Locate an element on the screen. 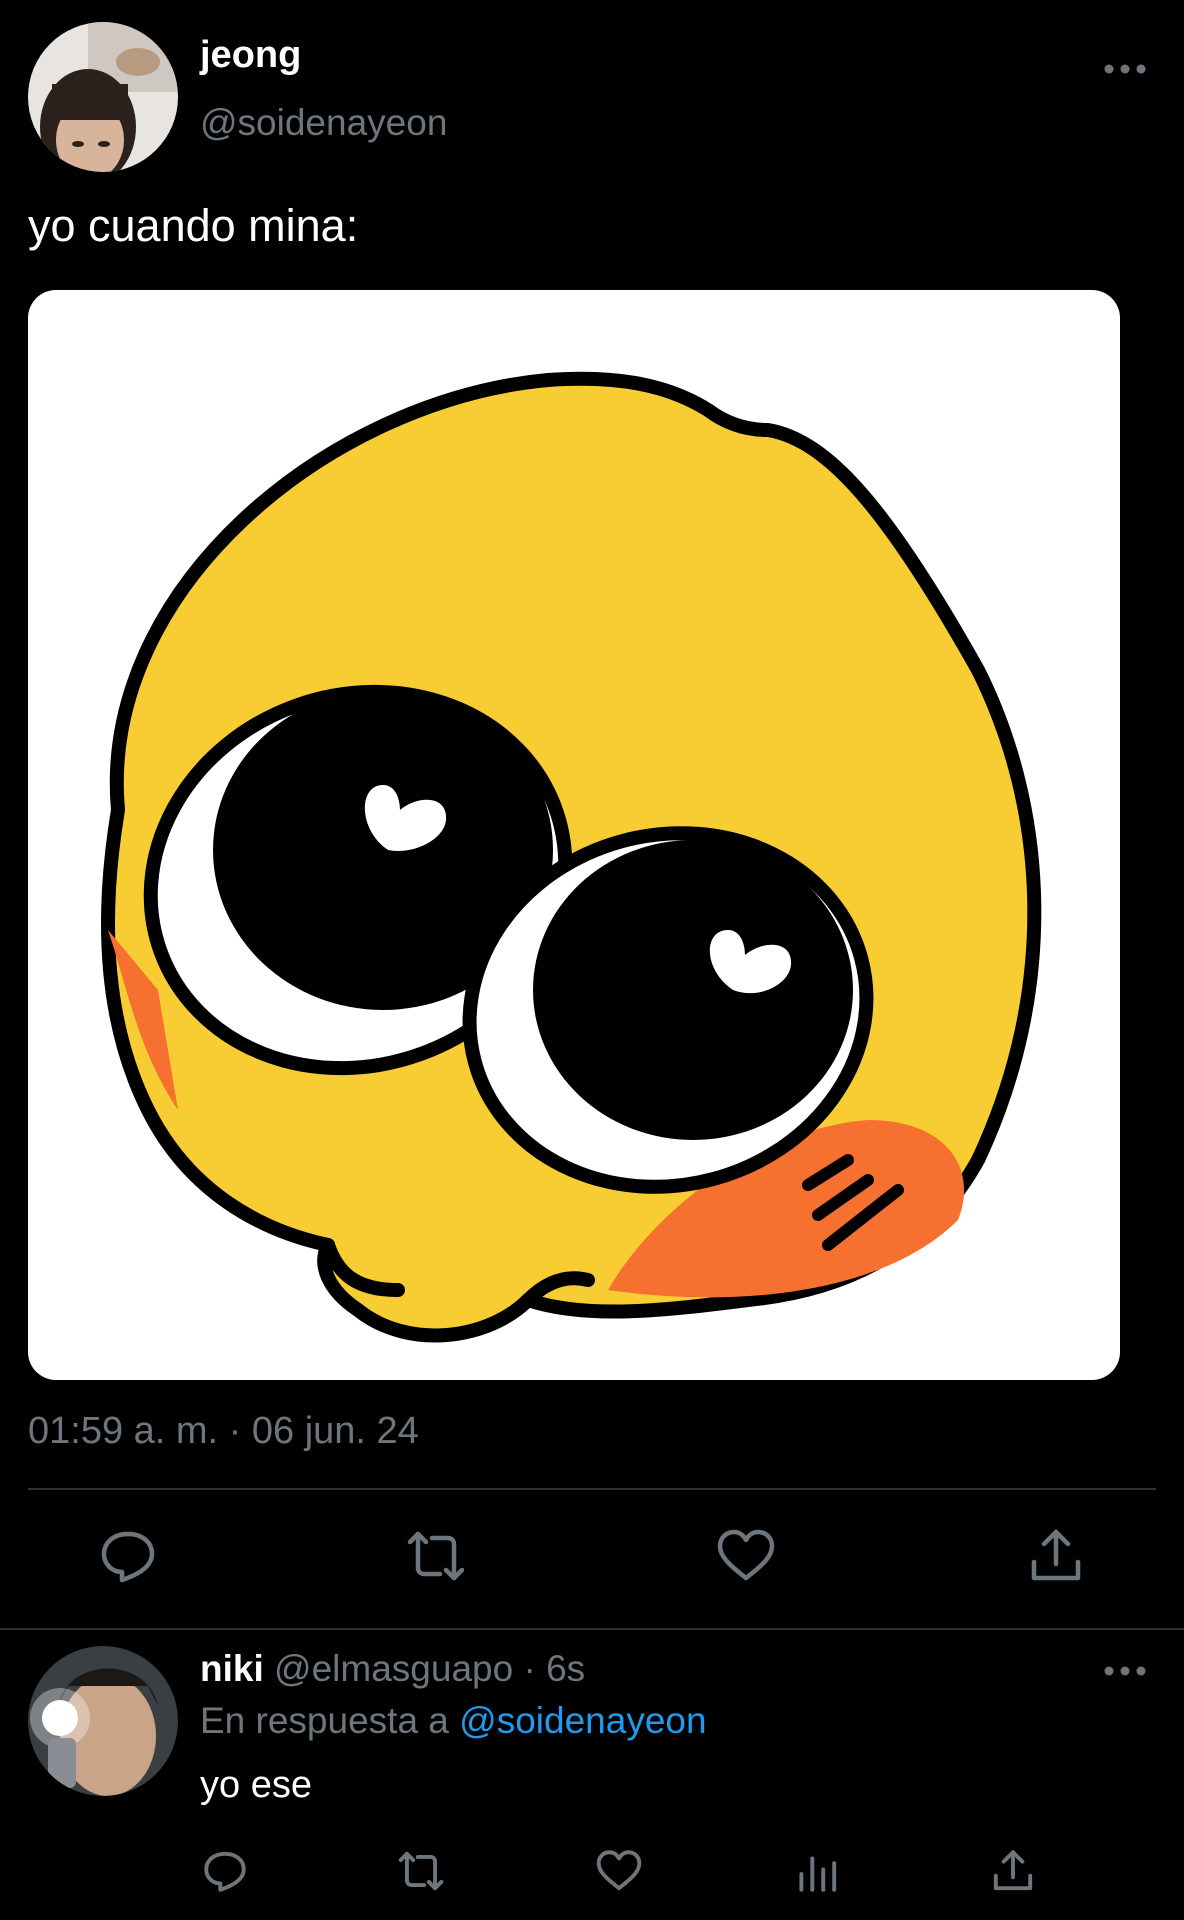 This screenshot has height=1920, width=1184. reply-author-handle: @elmasguapo is located at coordinates (393, 1668).